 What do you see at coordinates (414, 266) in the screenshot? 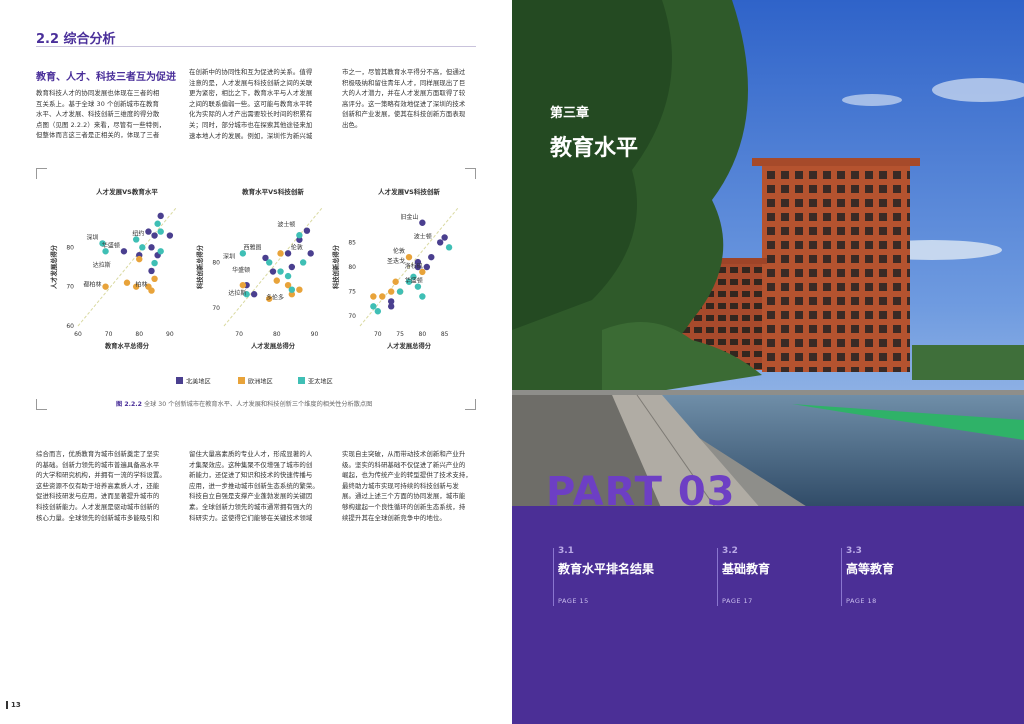
I see `point-label: 洛杉矶` at bounding box center [414, 266].